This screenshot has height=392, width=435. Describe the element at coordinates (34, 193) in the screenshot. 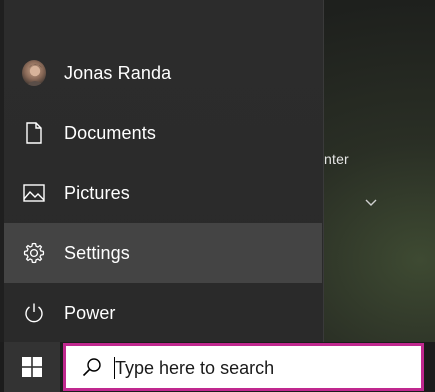

I see `picture-icon` at that location.